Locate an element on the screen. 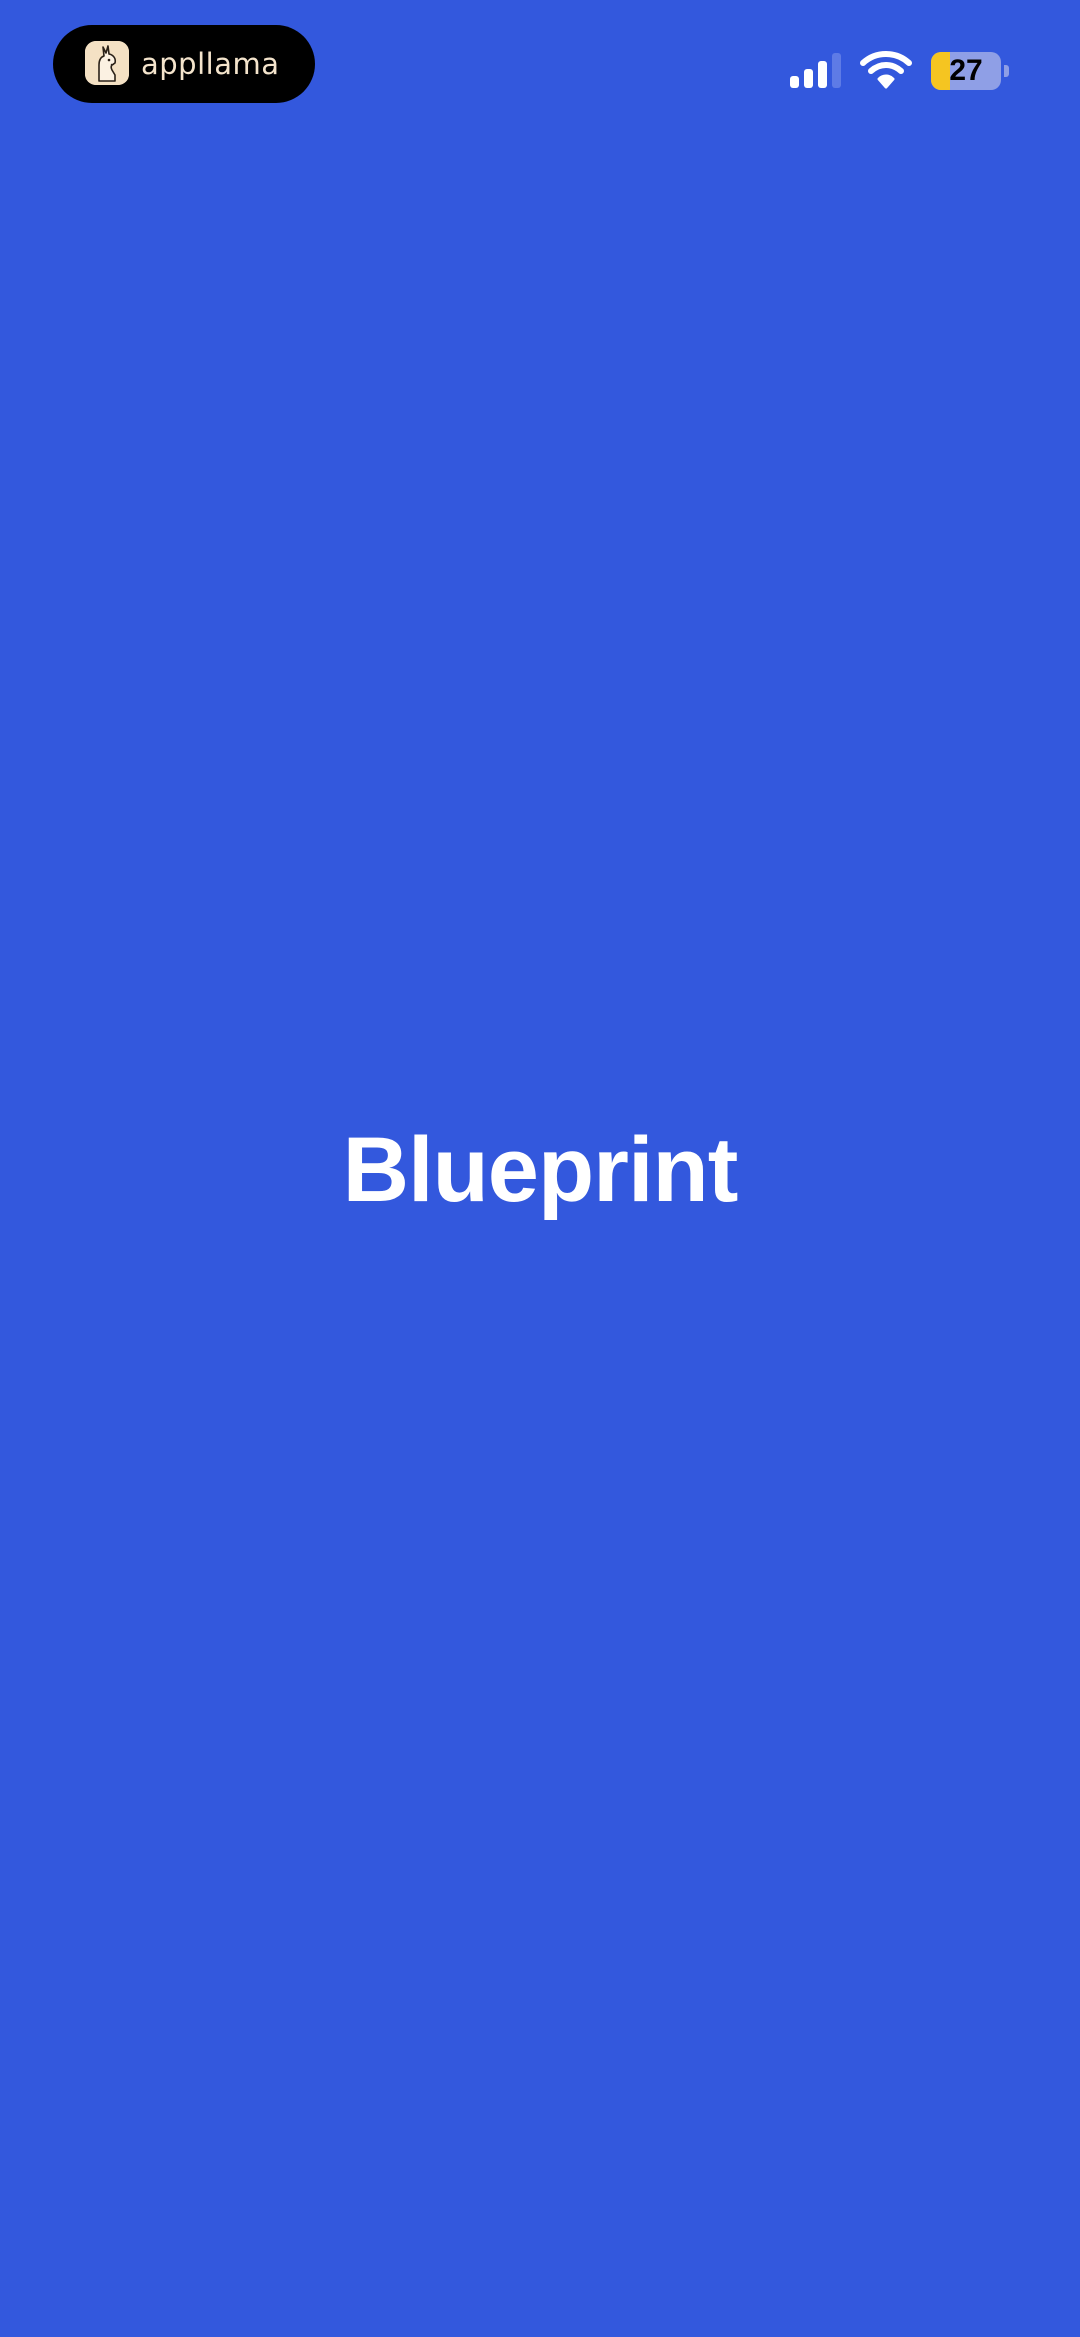 This screenshot has height=2337, width=1080. battery-body: 27 is located at coordinates (966, 71).